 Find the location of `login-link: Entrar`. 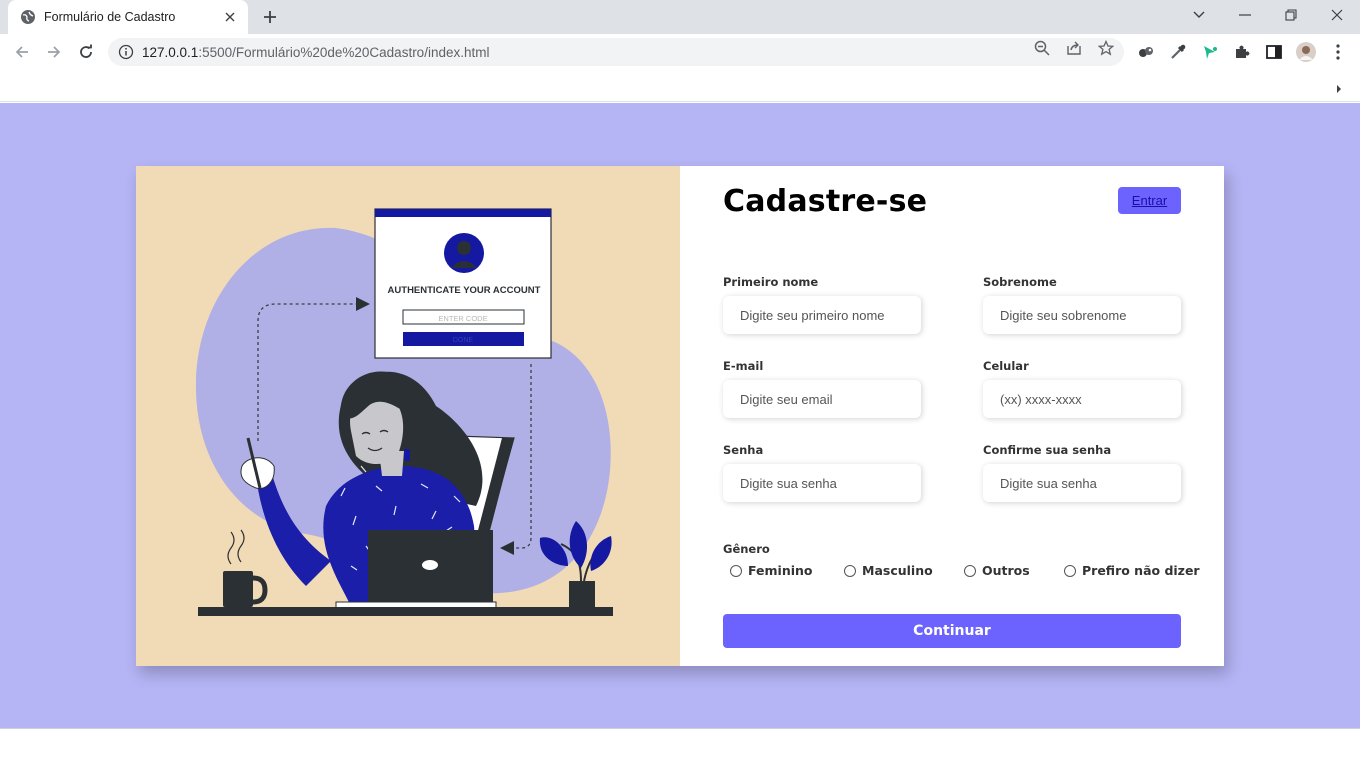

login-link: Entrar is located at coordinates (1149, 200).